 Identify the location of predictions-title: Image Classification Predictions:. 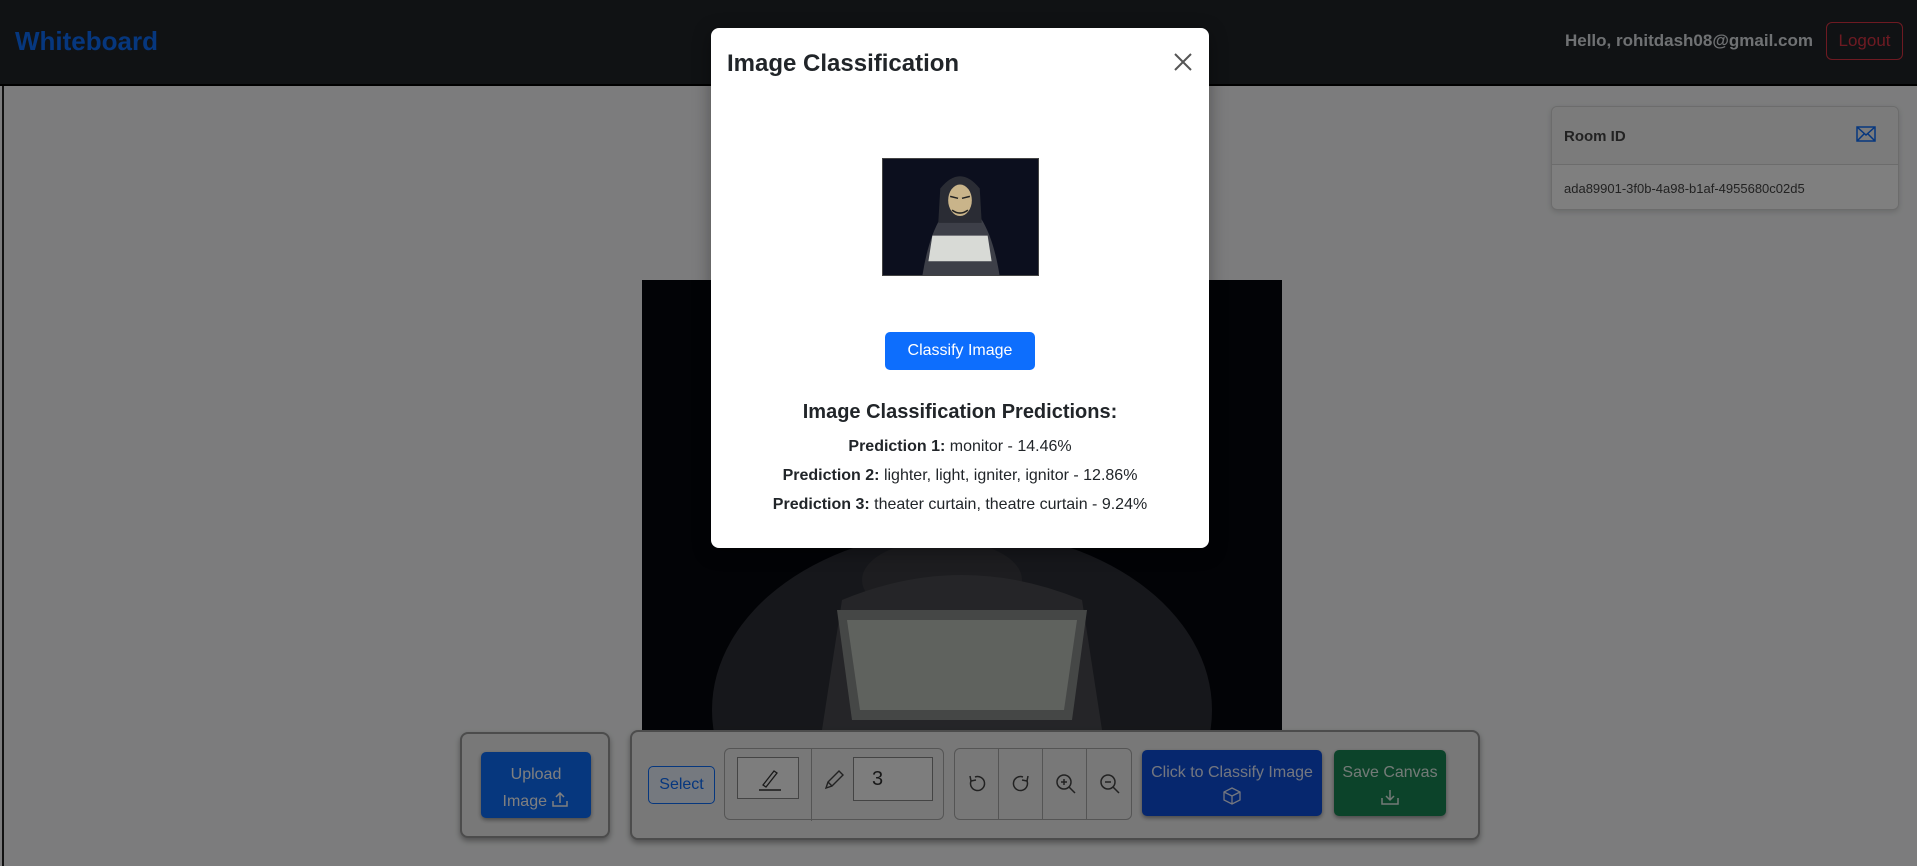
(960, 412).